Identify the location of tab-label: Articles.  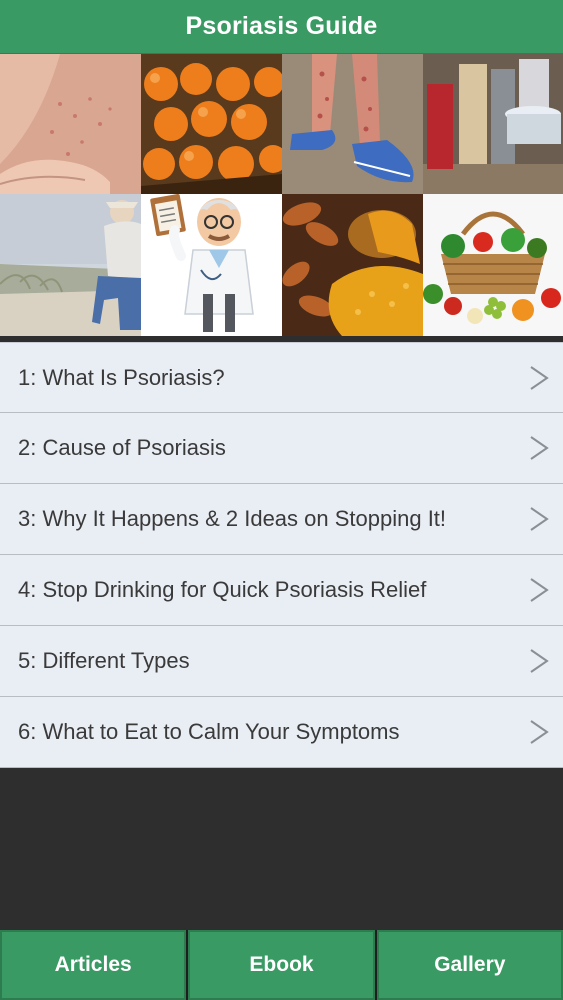
(93, 964).